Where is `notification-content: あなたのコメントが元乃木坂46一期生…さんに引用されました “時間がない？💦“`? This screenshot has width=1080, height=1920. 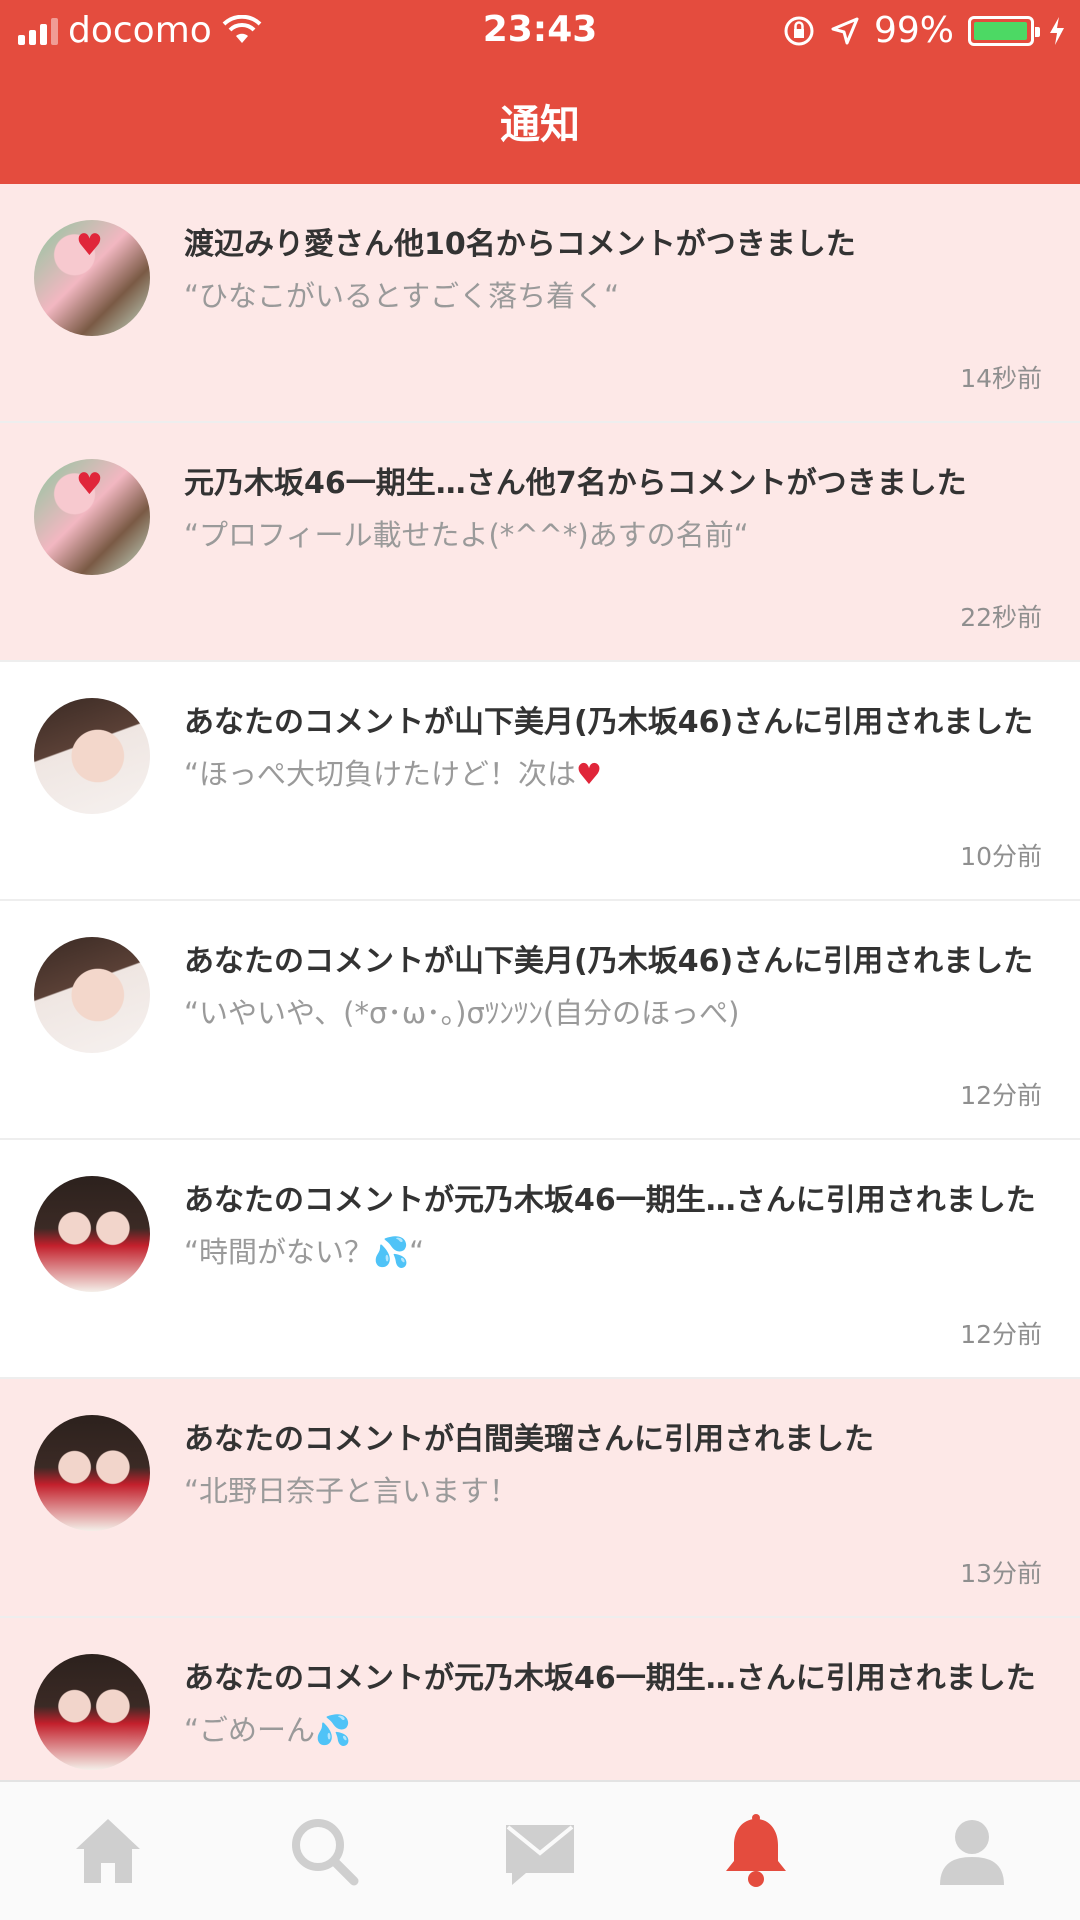
notification-content: あなたのコメントが元乃木坂46一期生…さんに引用されました “時間がない？💦“ is located at coordinates (614, 1226).